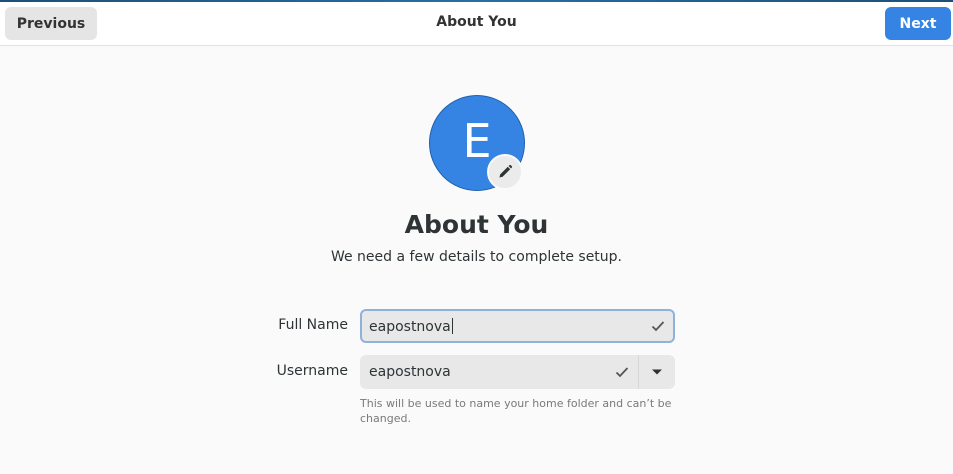 This screenshot has width=953, height=474. Describe the element at coordinates (517, 326) in the screenshot. I see `fullname-field: eapostnova` at that location.